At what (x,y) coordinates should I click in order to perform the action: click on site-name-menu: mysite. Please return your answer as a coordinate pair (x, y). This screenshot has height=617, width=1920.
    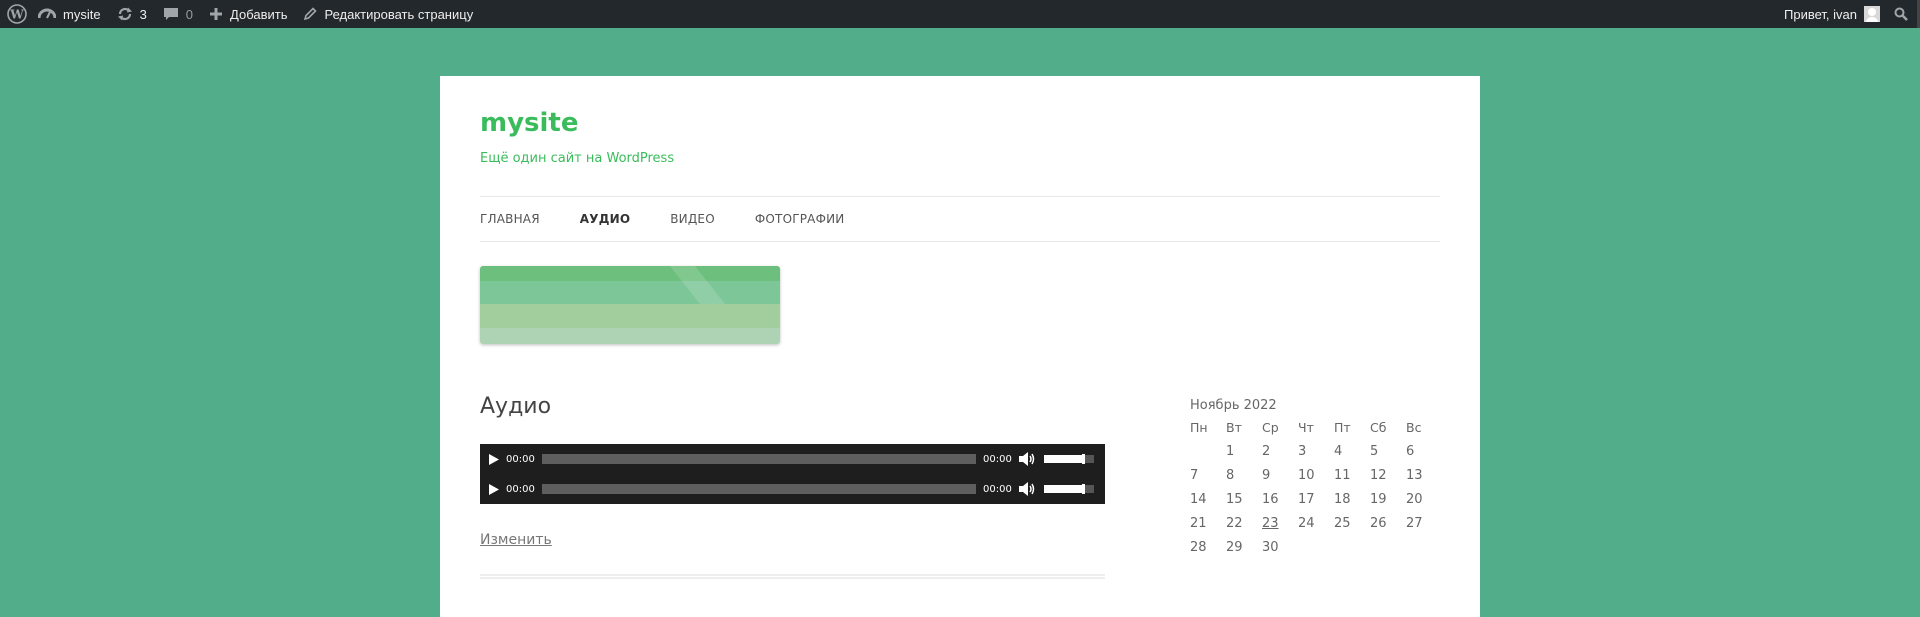
    Looking at the image, I should click on (71, 14).